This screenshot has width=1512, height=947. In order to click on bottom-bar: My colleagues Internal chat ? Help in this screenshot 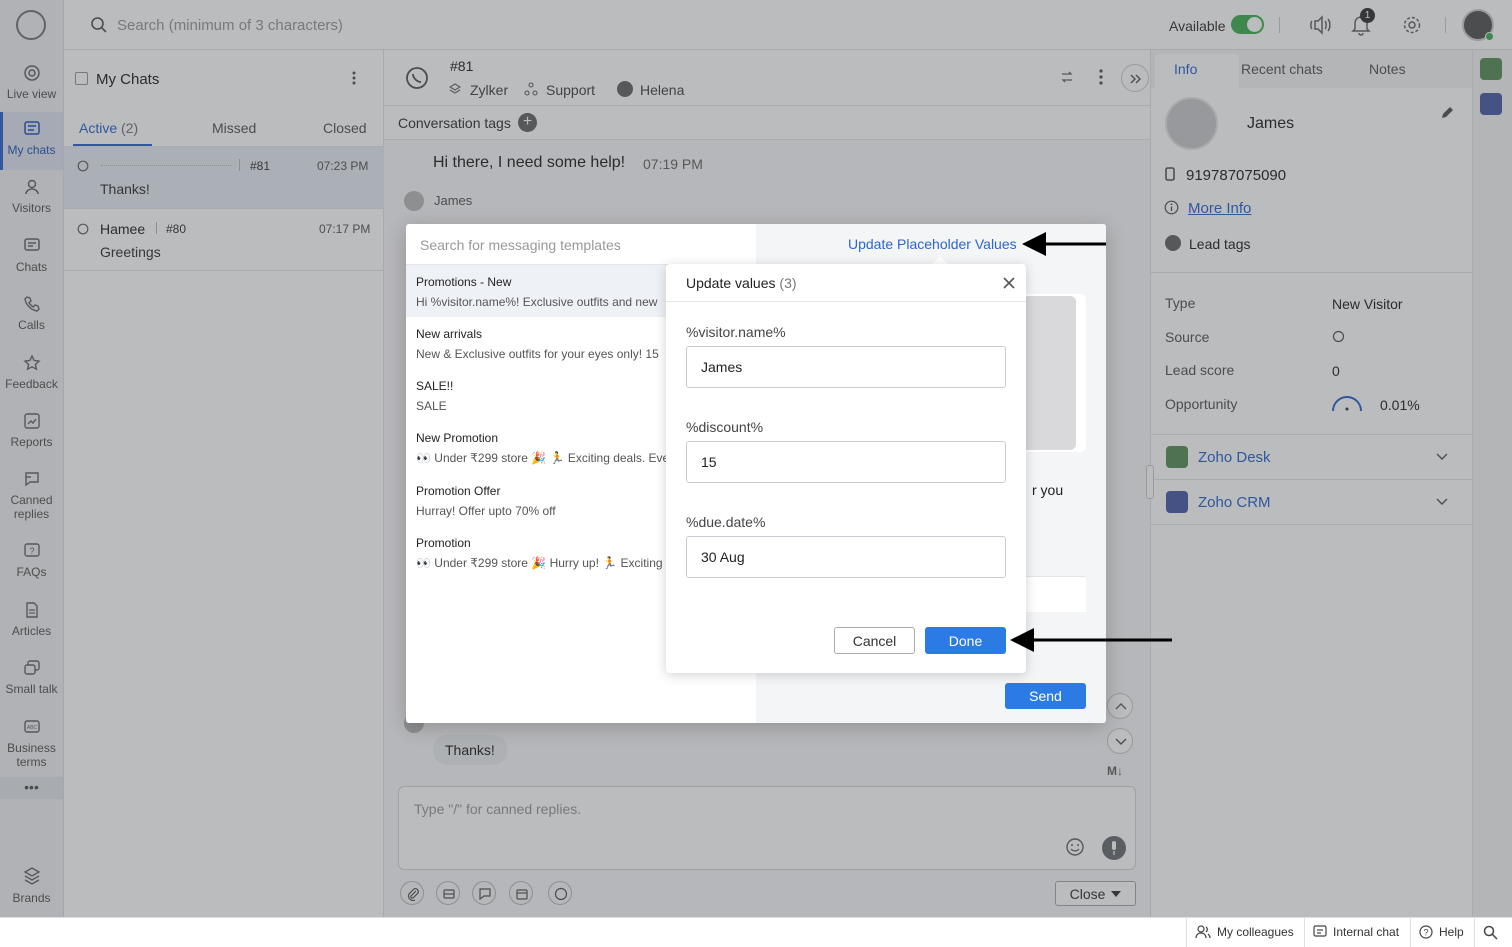, I will do `click(756, 932)`.